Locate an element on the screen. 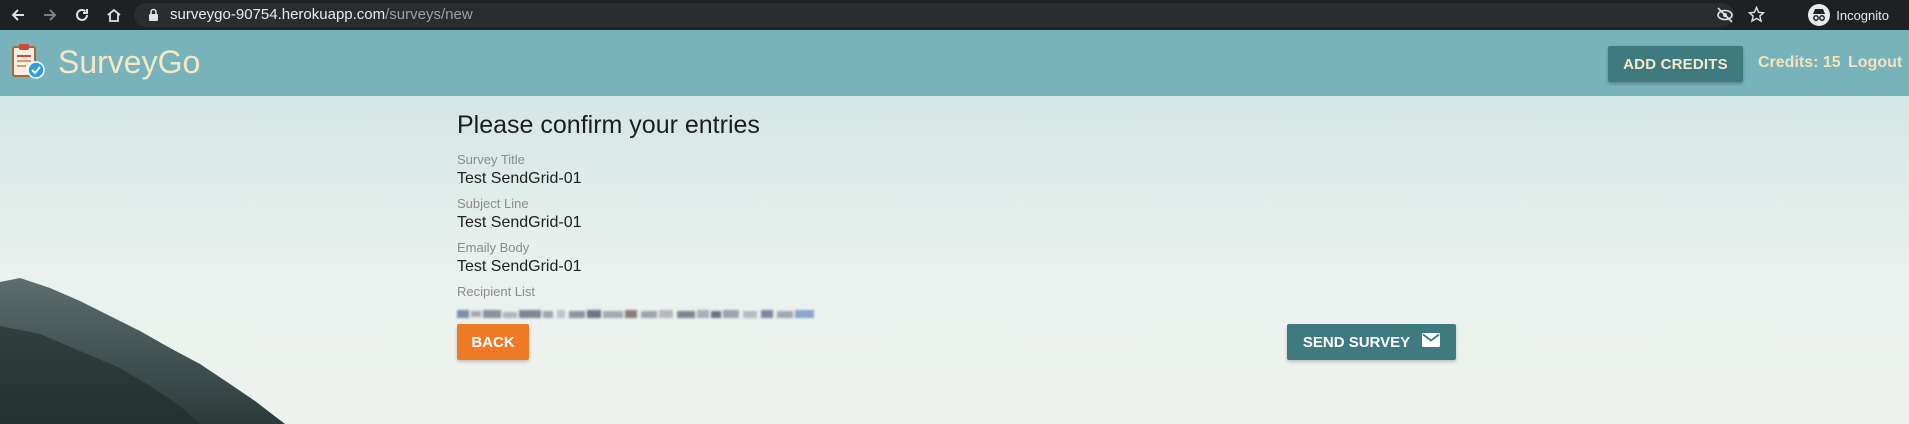 The width and height of the screenshot is (1909, 424). eye-off-icon is located at coordinates (1725, 17).